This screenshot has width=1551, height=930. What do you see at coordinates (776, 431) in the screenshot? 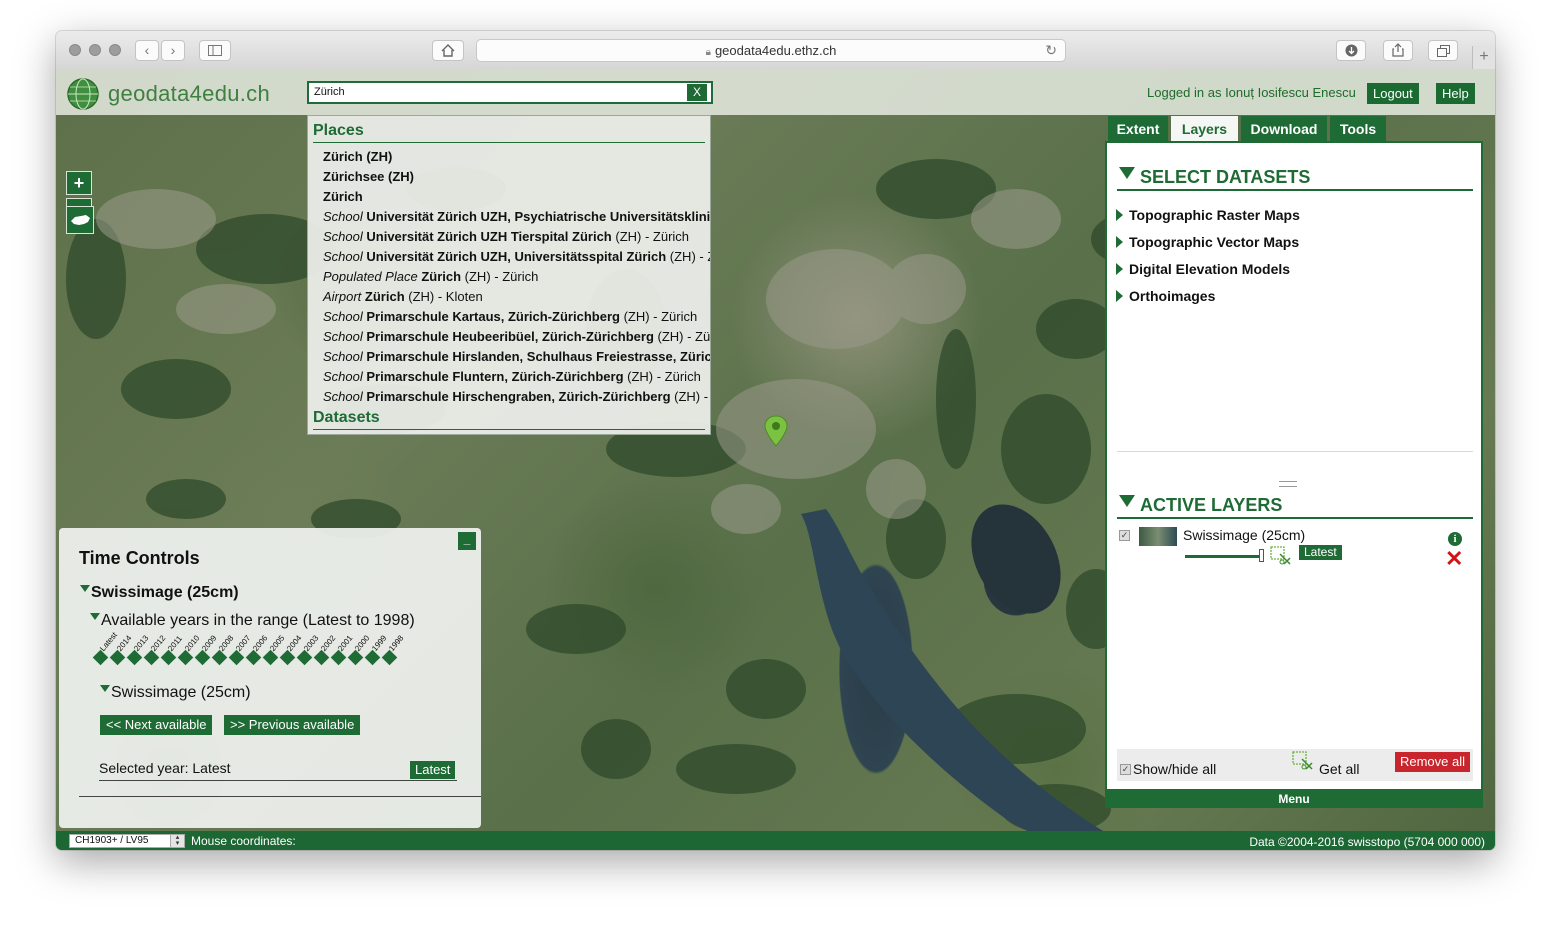
I see `location-marker-icon` at bounding box center [776, 431].